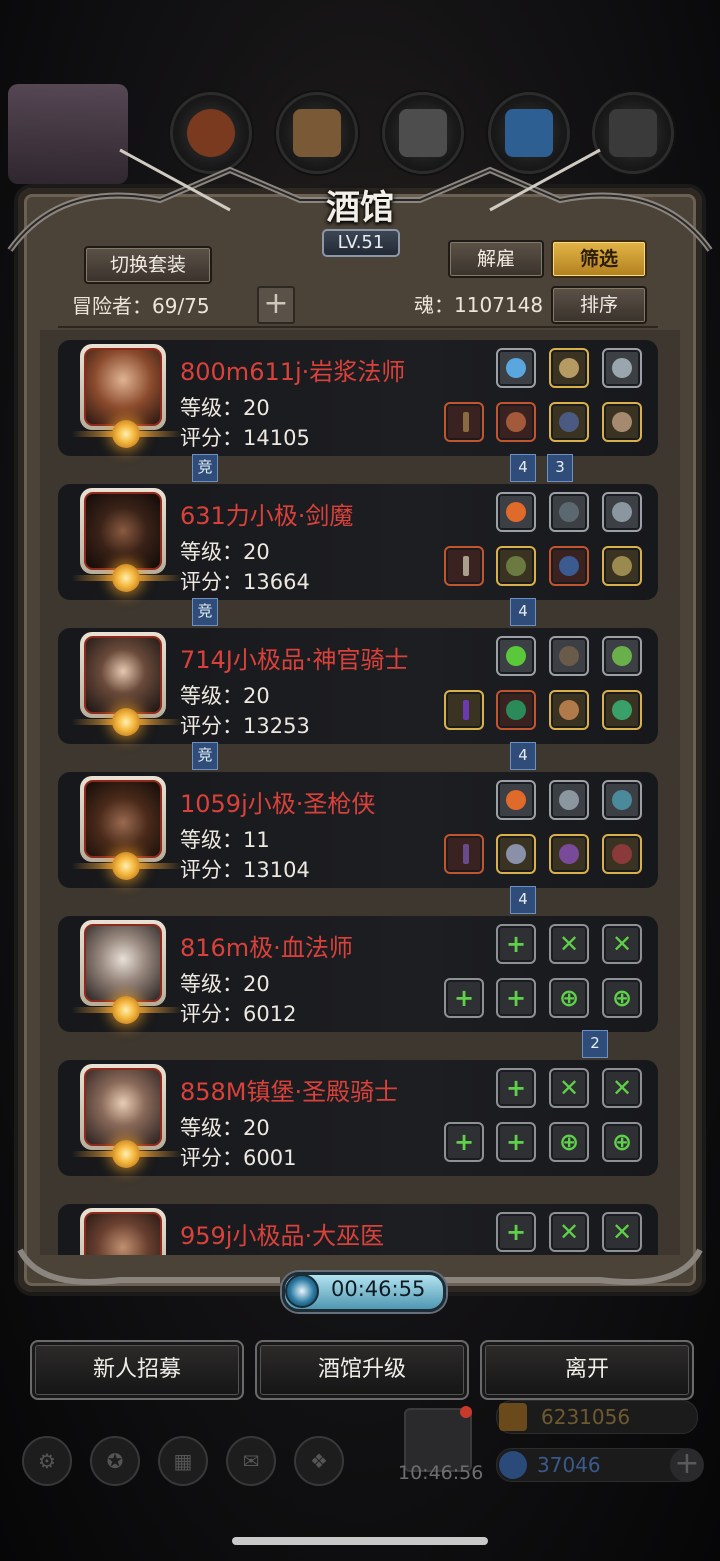 This screenshot has width=720, height=1561. What do you see at coordinates (362, 1370) in the screenshot?
I see `upgrade-tavern-button: 酒馆升级` at bounding box center [362, 1370].